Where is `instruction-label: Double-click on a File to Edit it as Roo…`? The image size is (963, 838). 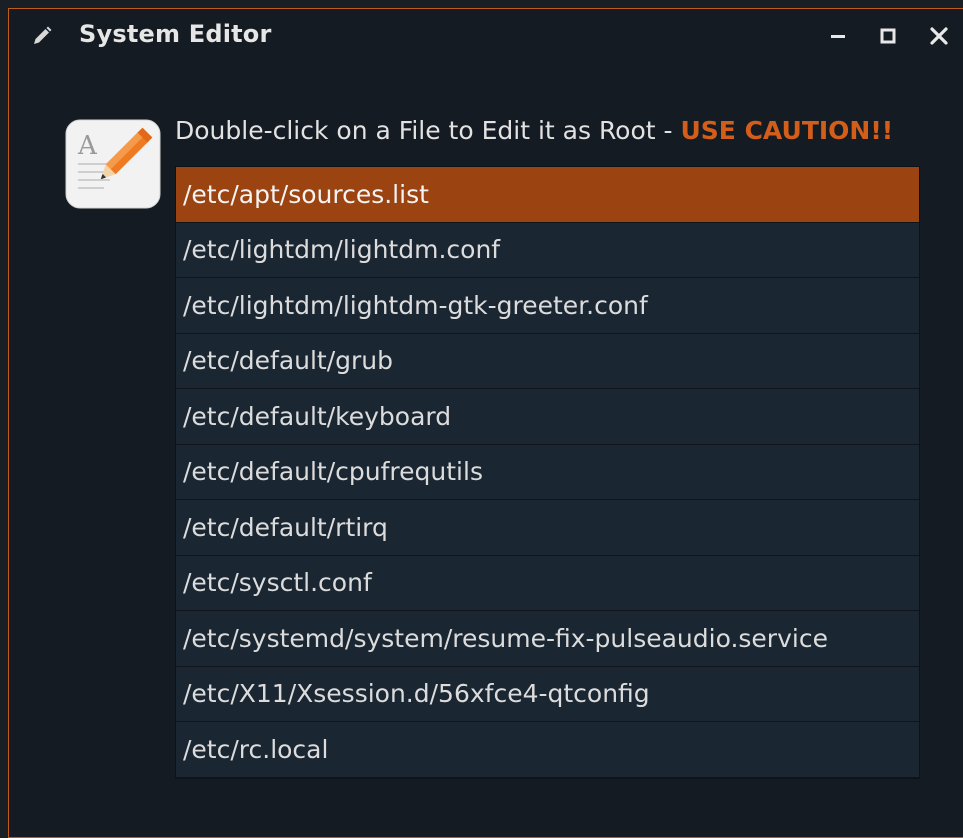
instruction-label: Double-click on a File to Edit it as Roo… is located at coordinates (428, 130).